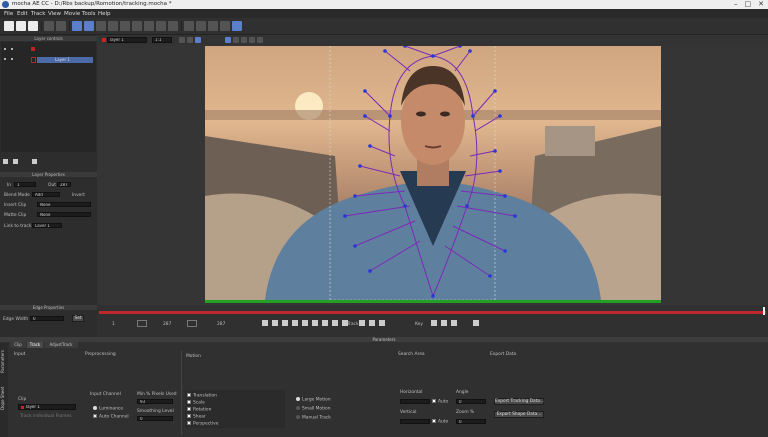 Image resolution: width=768 pixels, height=437 pixels. What do you see at coordinates (265, 323) in the screenshot?
I see `goto-start-icon` at bounding box center [265, 323].